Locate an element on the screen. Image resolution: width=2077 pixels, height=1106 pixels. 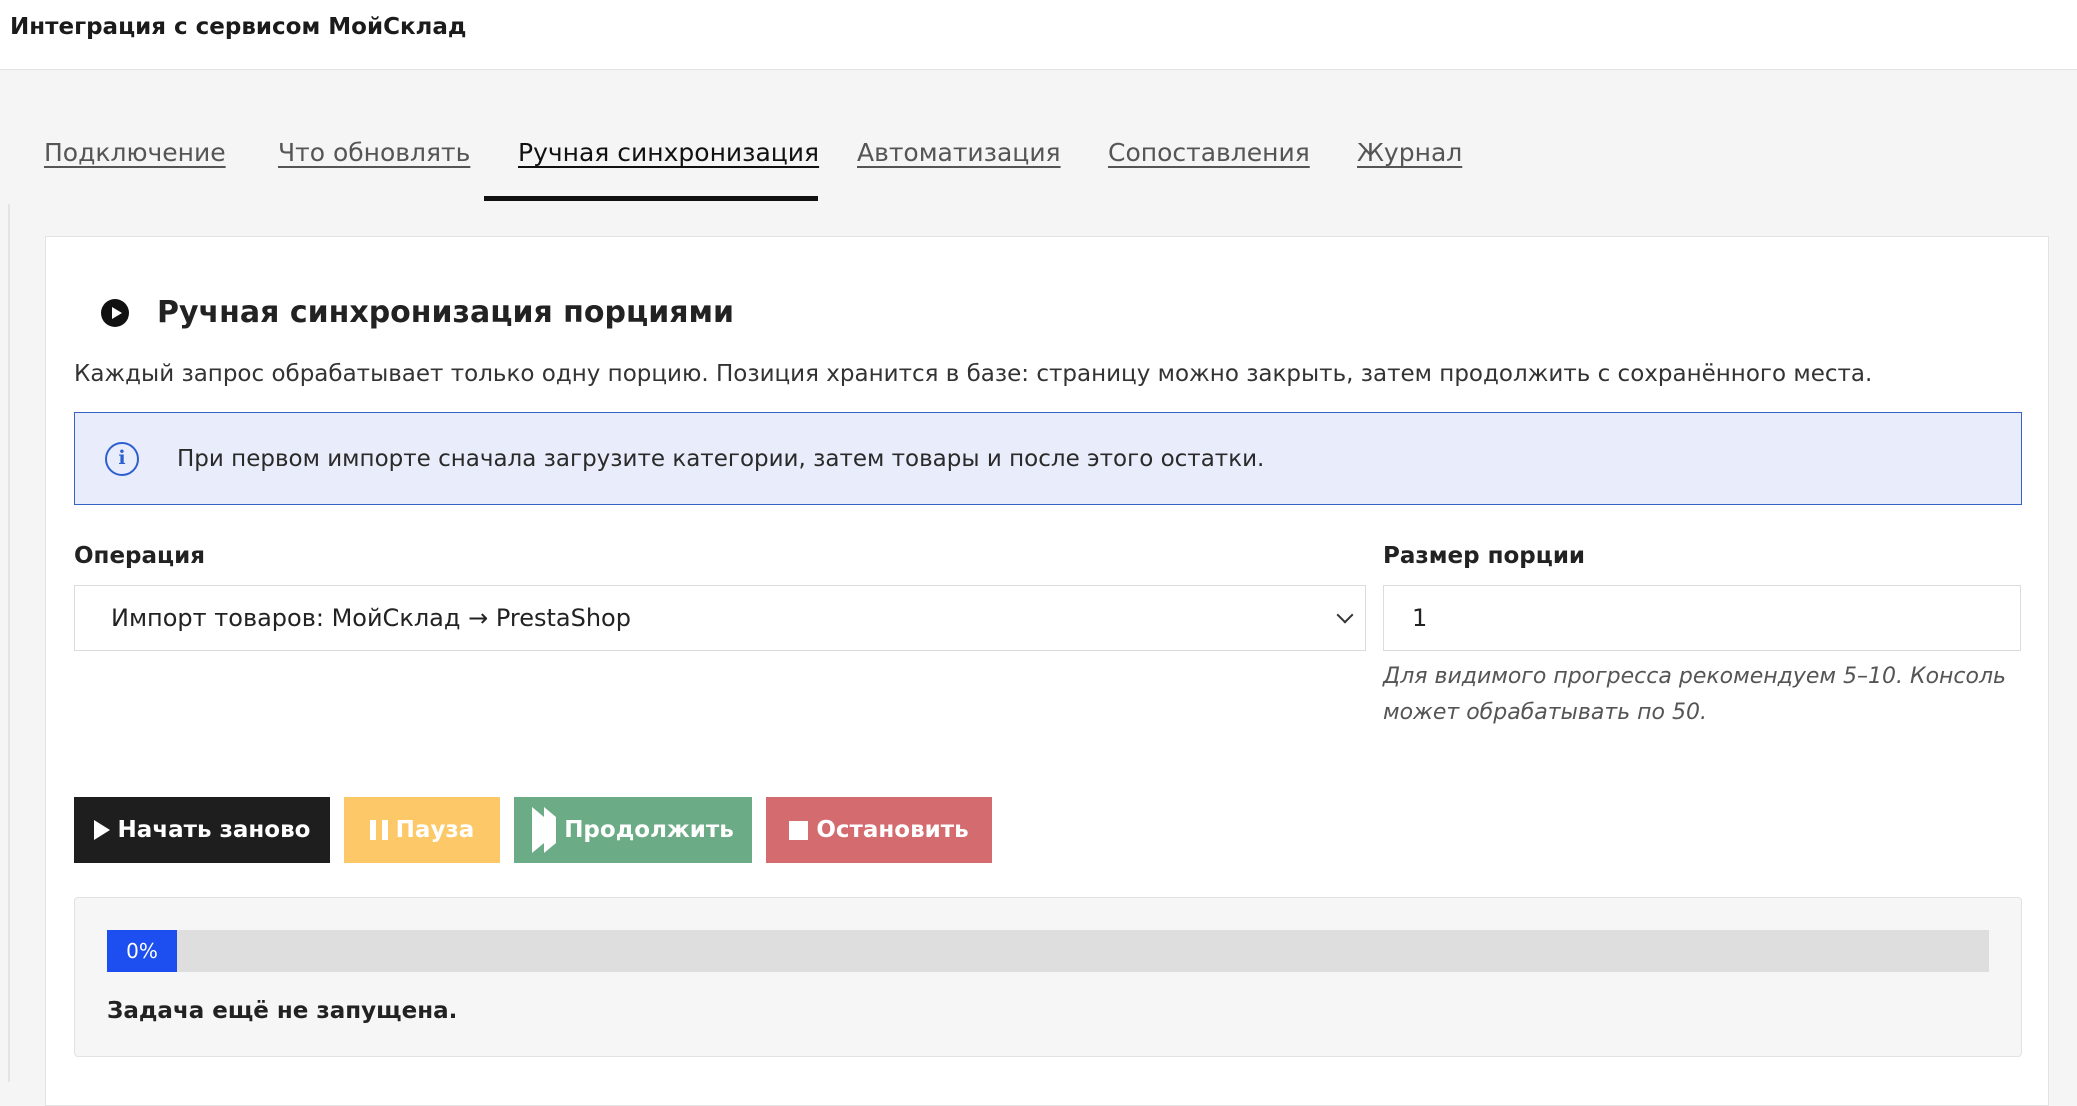
chevron-down-icon is located at coordinates (1345, 615).